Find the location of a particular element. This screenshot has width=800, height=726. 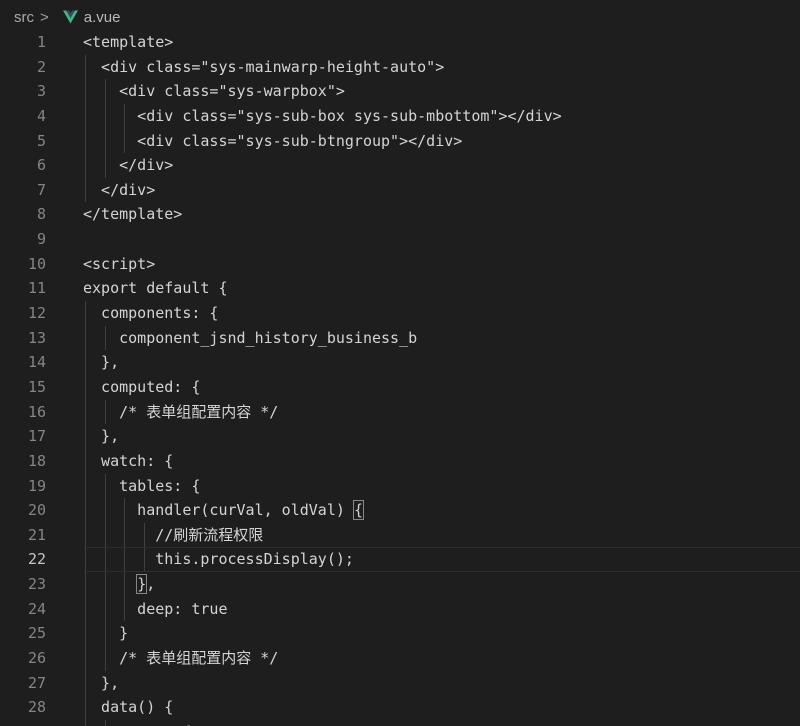

line-number: 7 is located at coordinates (41, 189).